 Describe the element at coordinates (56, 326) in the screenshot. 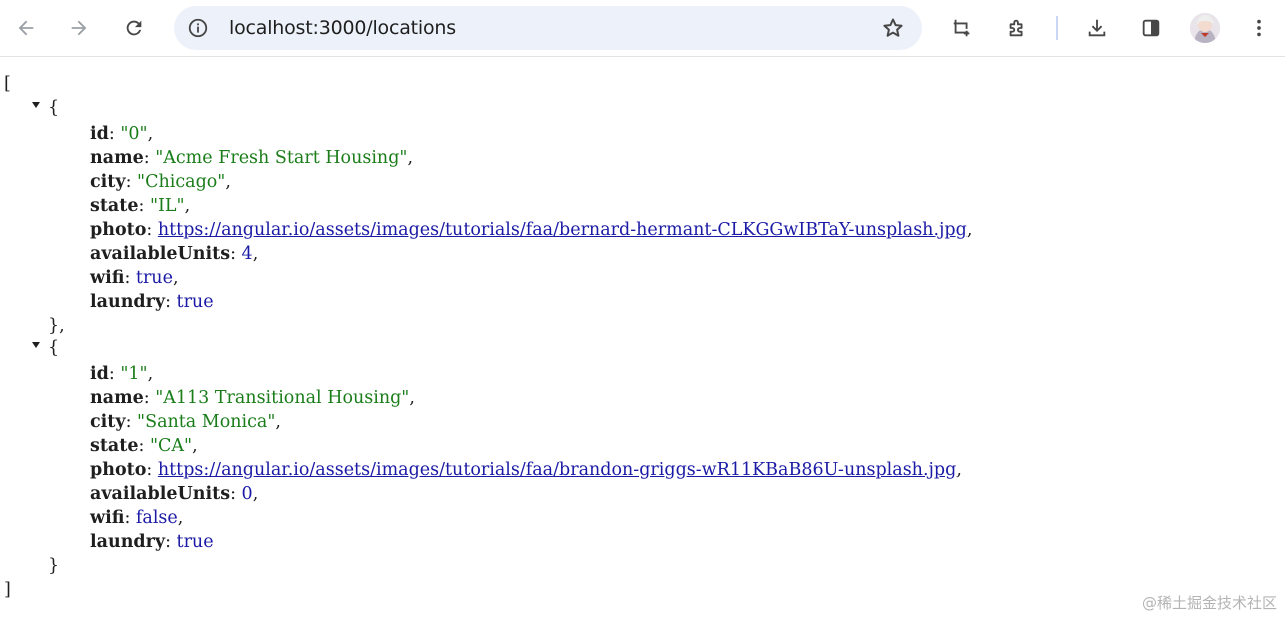

I see `object-close-brace: },` at that location.